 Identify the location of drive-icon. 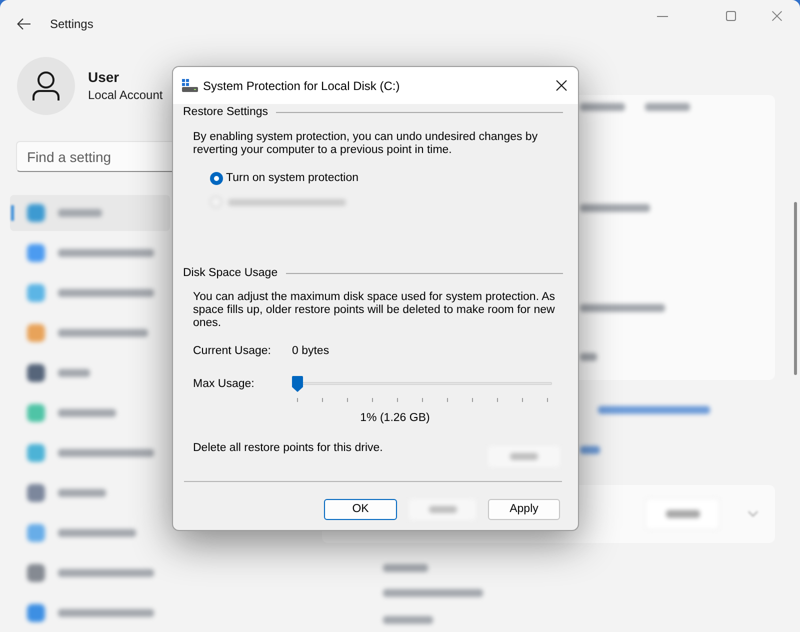
(190, 85).